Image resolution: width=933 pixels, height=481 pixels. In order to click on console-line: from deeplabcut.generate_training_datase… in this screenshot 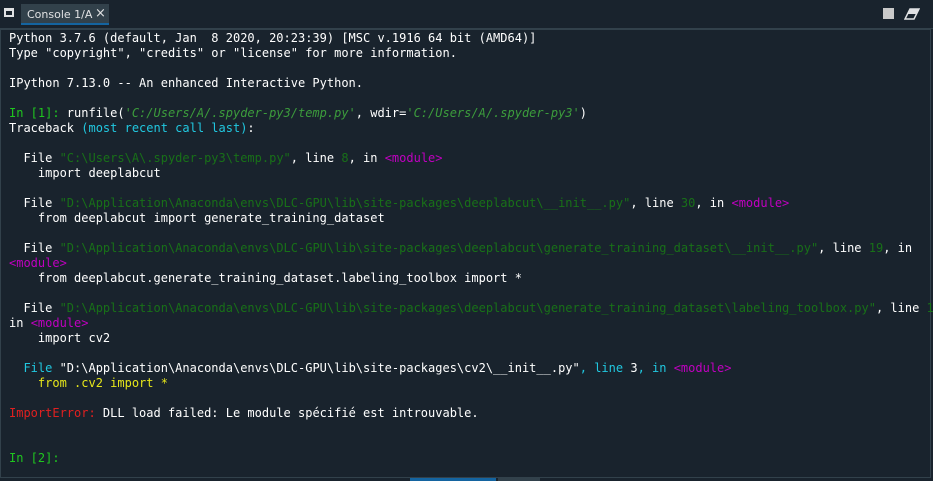, I will do `click(471, 278)`.